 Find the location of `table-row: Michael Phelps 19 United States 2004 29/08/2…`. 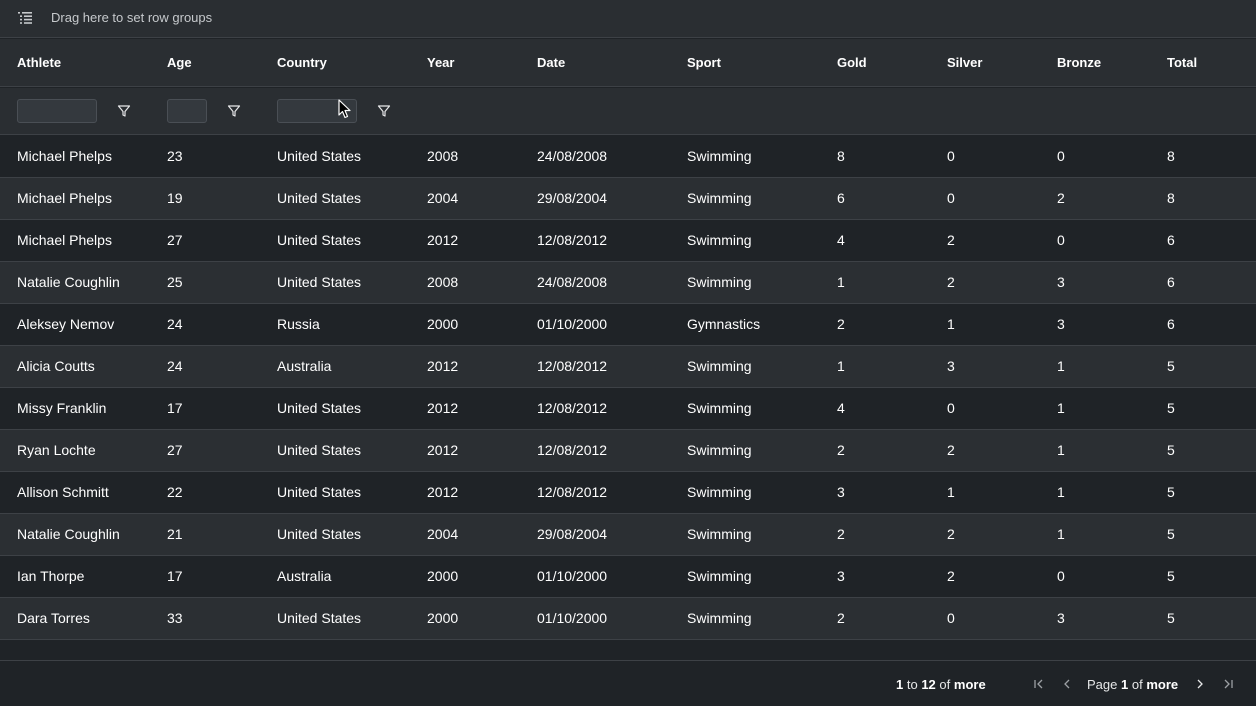

table-row: Michael Phelps 19 United States 2004 29/08/2… is located at coordinates (628, 199).